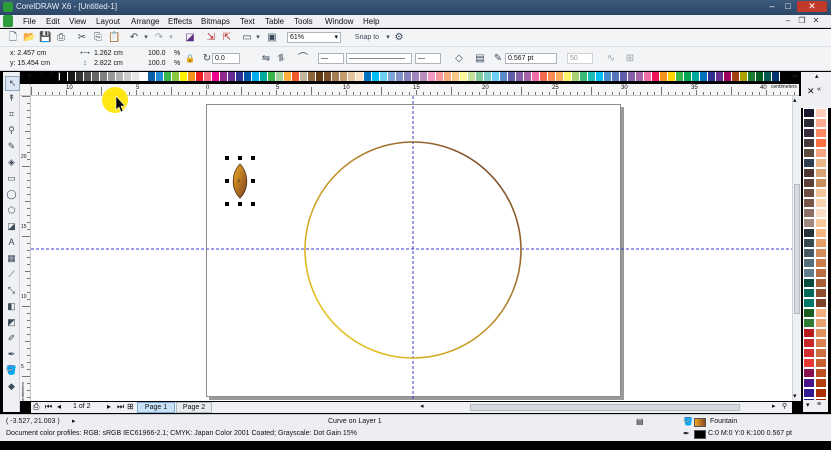 This screenshot has height=450, width=831. Describe the element at coordinates (640, 421) in the screenshot. I see `color-proofing-icon: ▤` at that location.